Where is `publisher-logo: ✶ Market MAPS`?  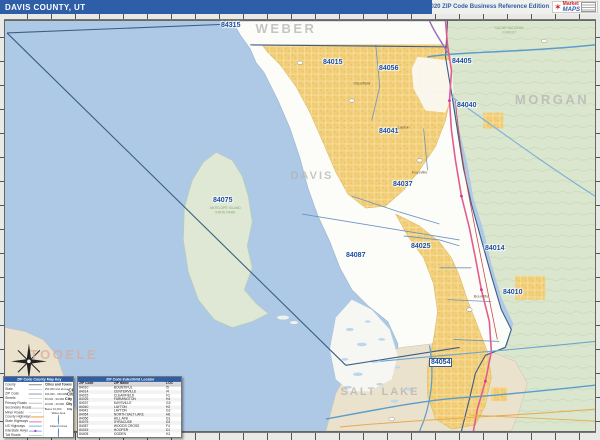 publisher-logo: ✶ Market MAPS is located at coordinates (575, 7).